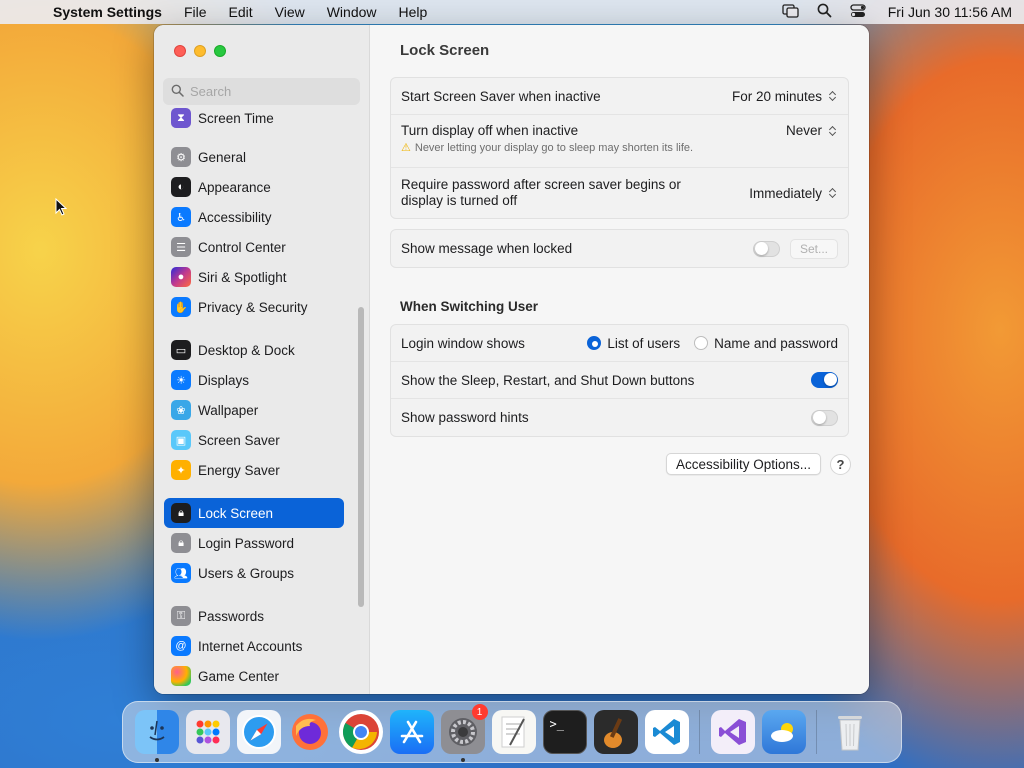  Describe the element at coordinates (594, 343) in the screenshot. I see `radio-selected-icon` at that location.